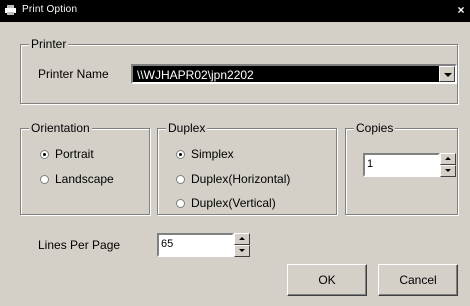  Describe the element at coordinates (73, 74) in the screenshot. I see `printer-name-label: Printer Name` at that location.